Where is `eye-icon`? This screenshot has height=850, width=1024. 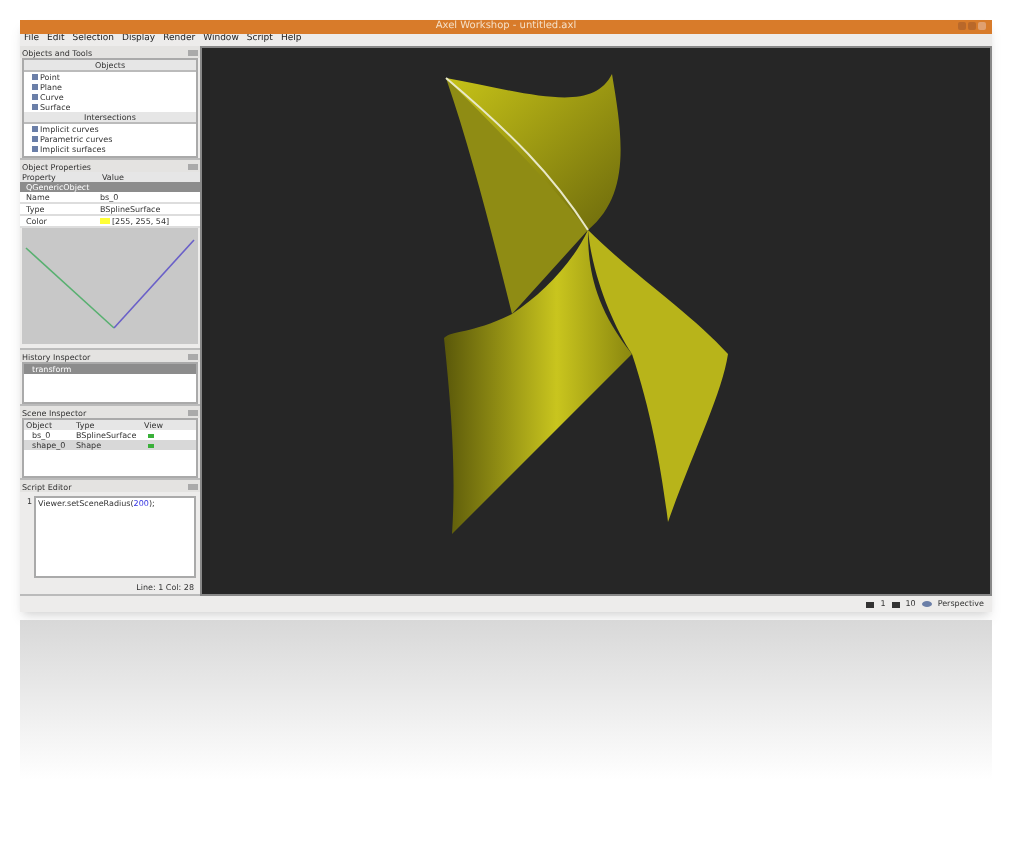 eye-icon is located at coordinates (926, 604).